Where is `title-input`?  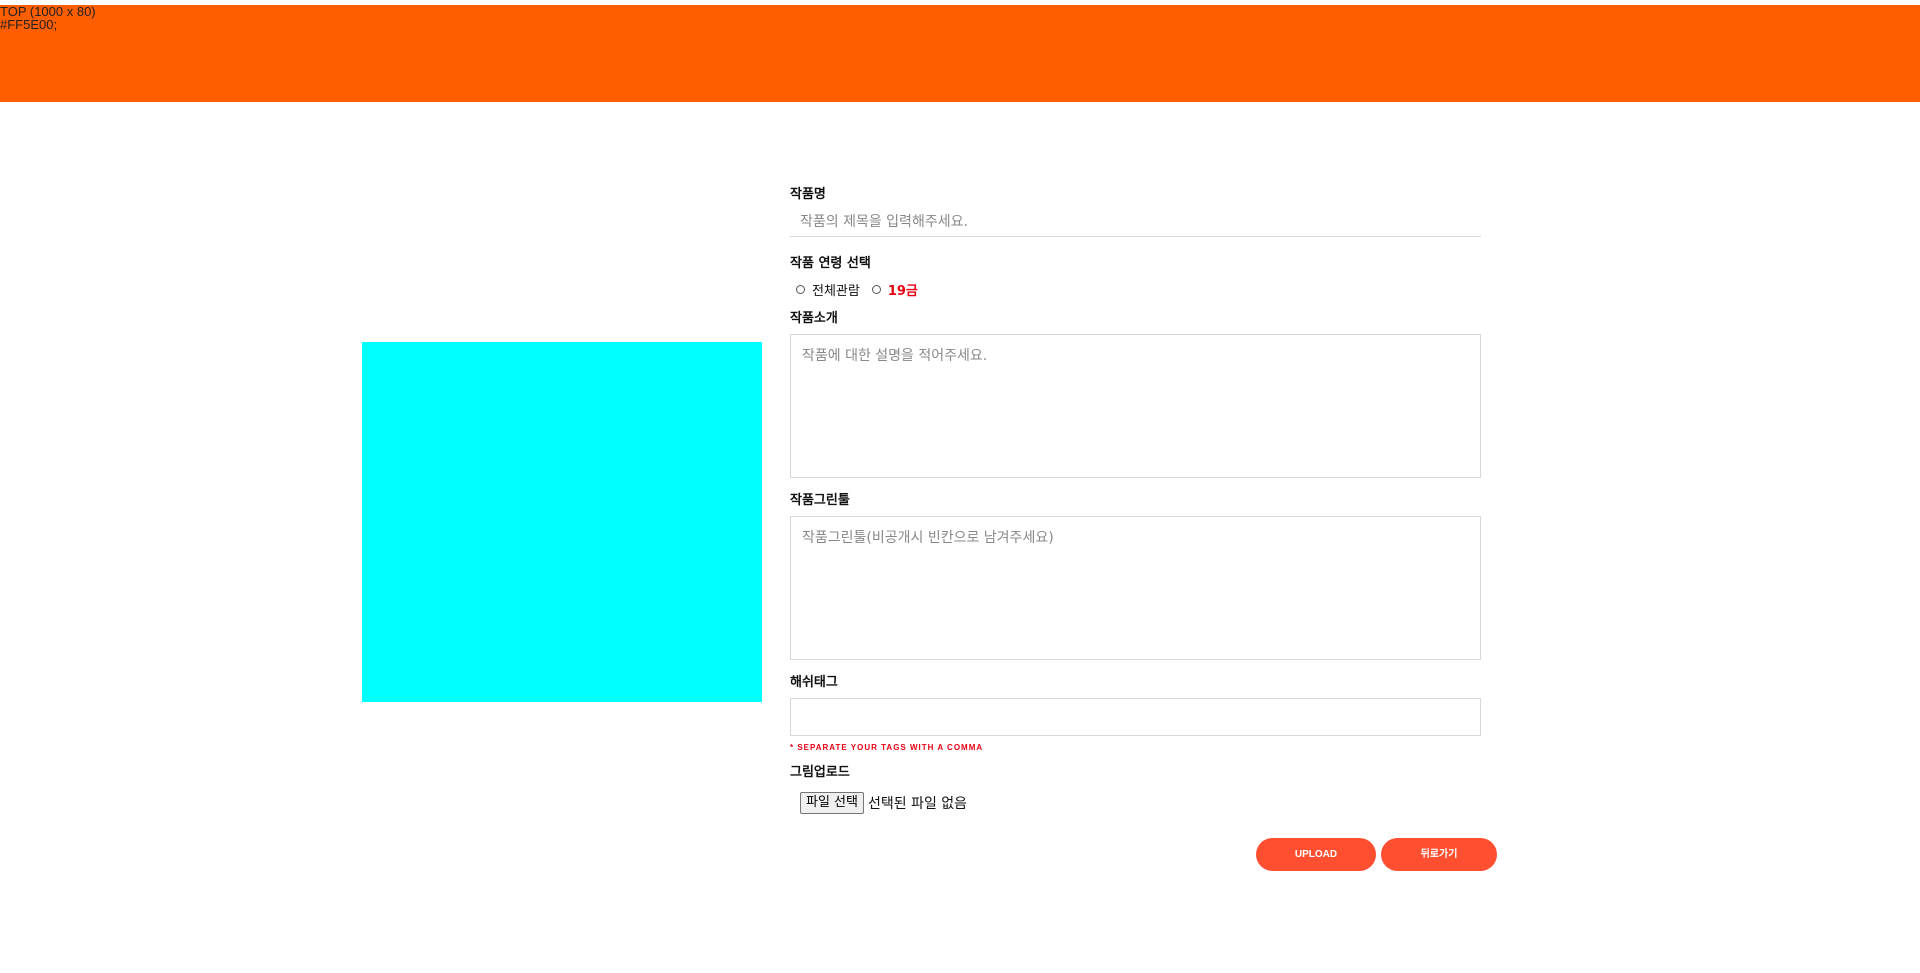 title-input is located at coordinates (1135, 222).